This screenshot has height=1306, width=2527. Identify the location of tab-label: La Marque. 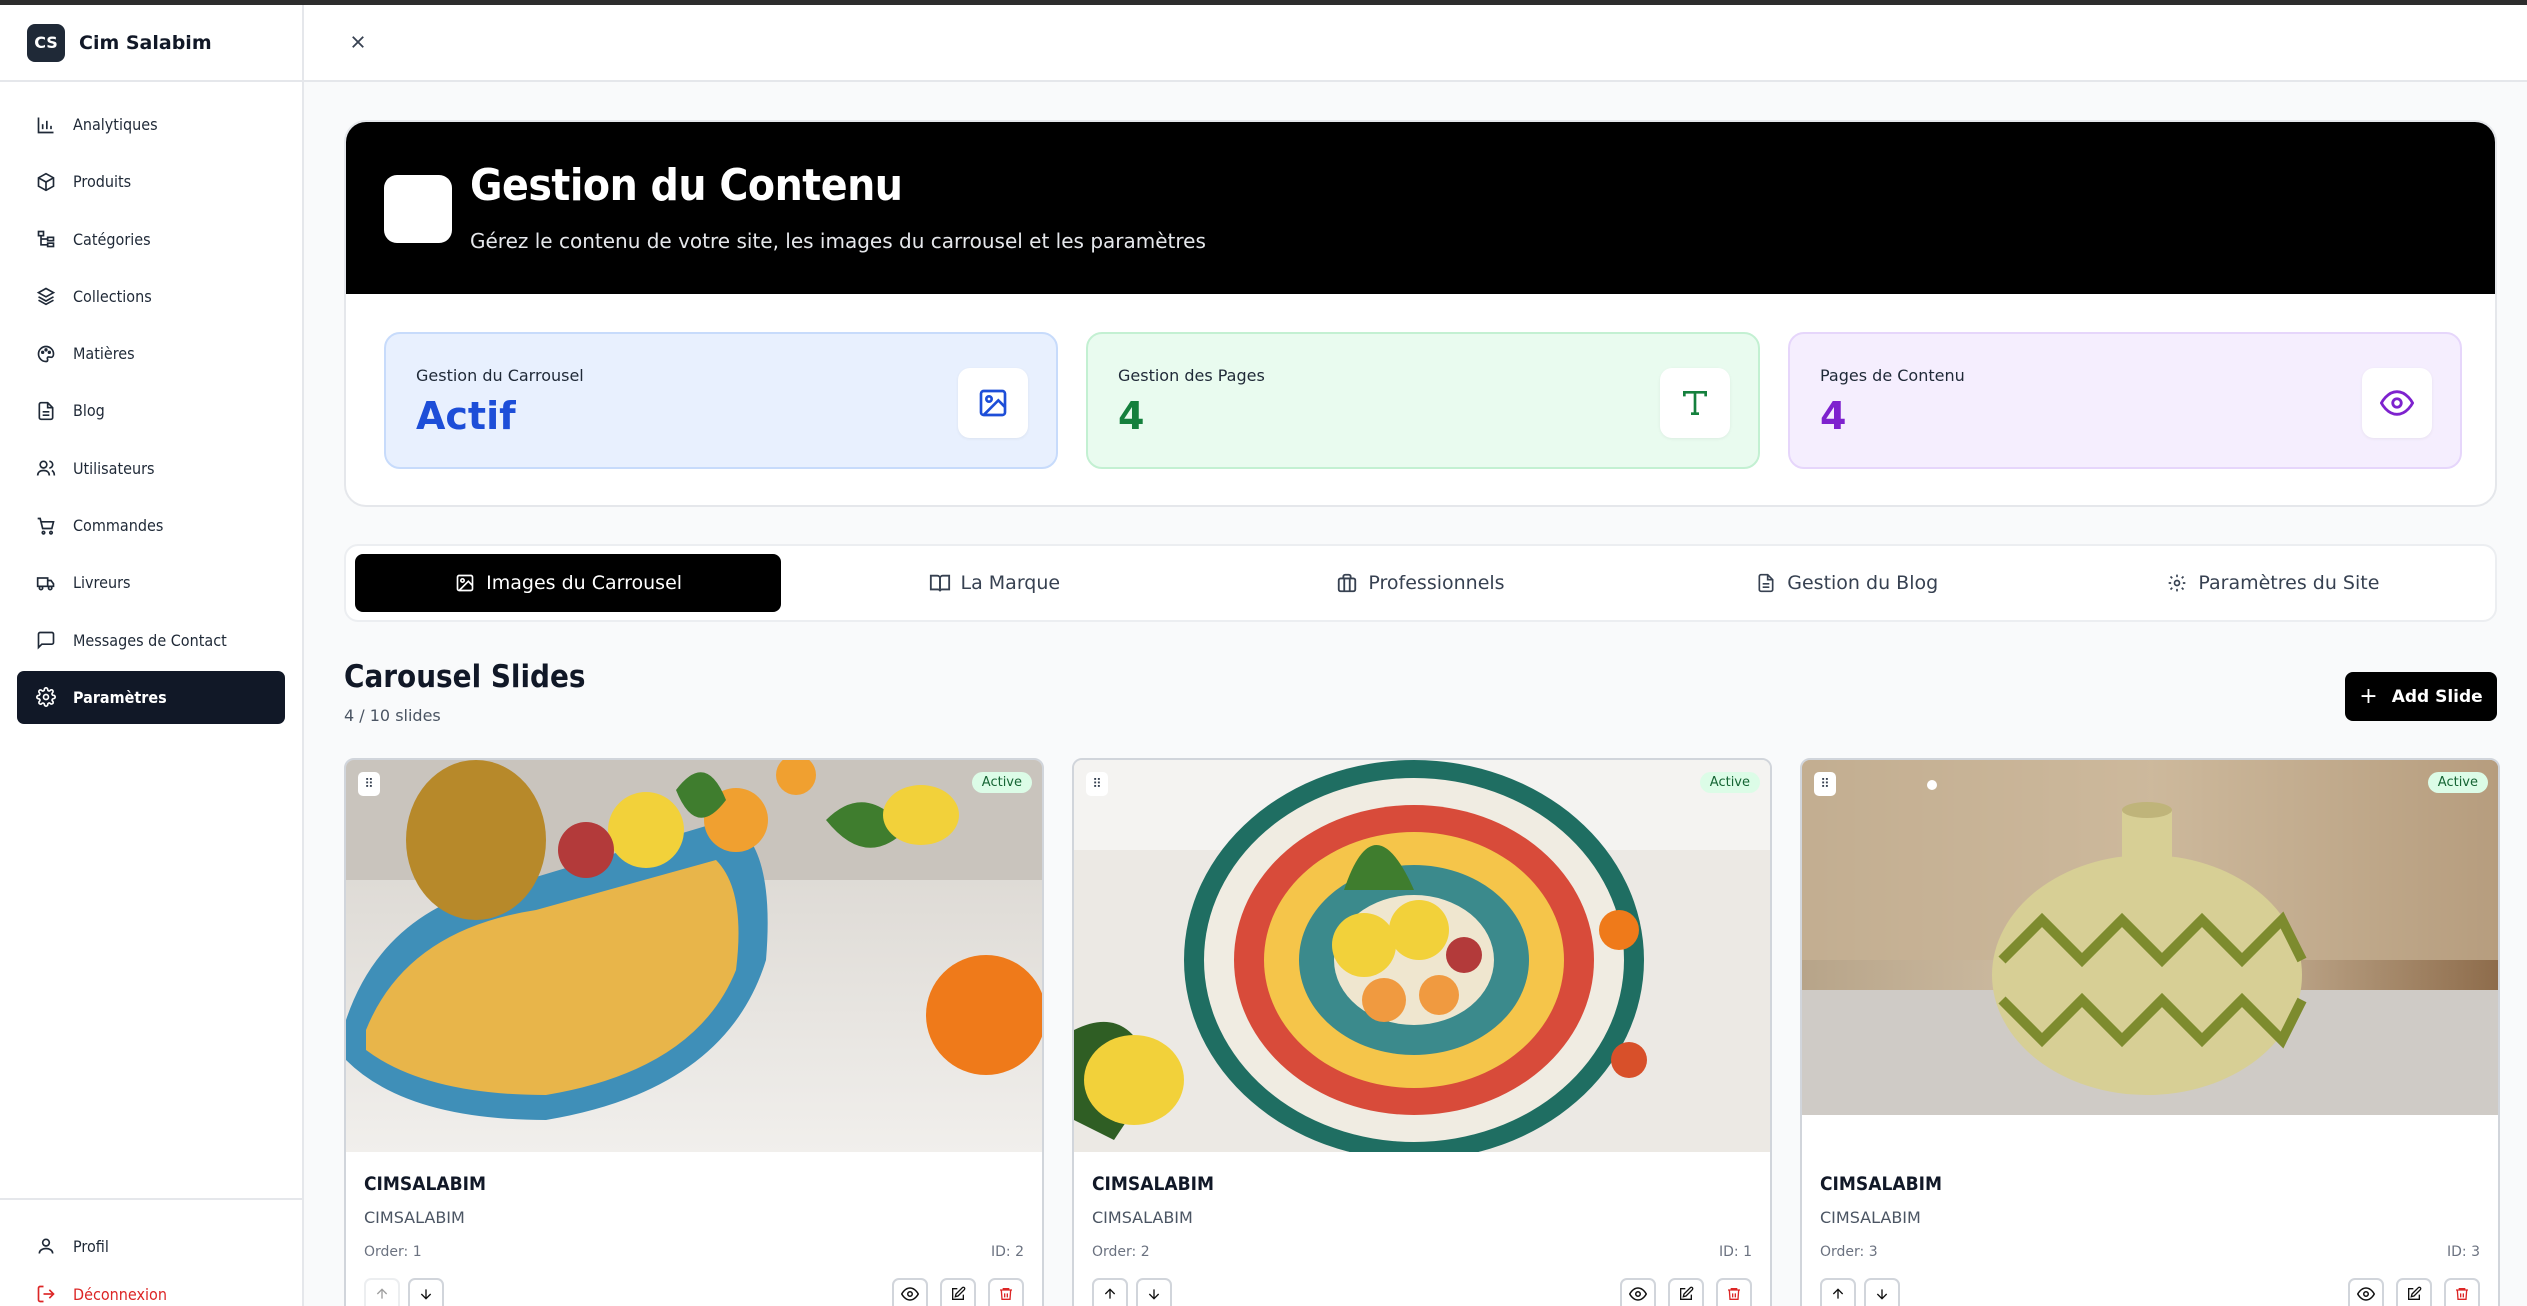
(1010, 583).